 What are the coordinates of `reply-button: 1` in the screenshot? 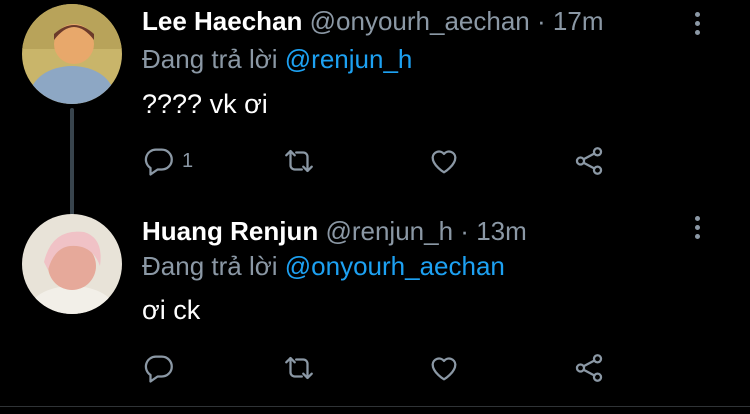 It's located at (167, 161).